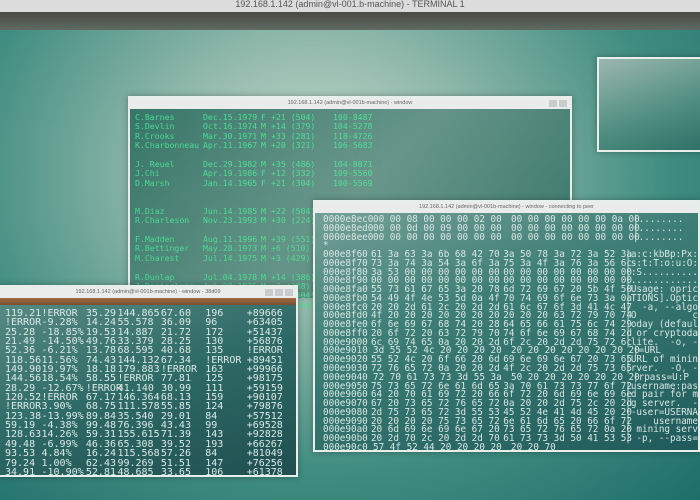  Describe the element at coordinates (510, 447) in the screenshot. I see `hexdump-row: 000e90c0 57 4f 52 44 20 20 20 20 20 20 70` at that location.